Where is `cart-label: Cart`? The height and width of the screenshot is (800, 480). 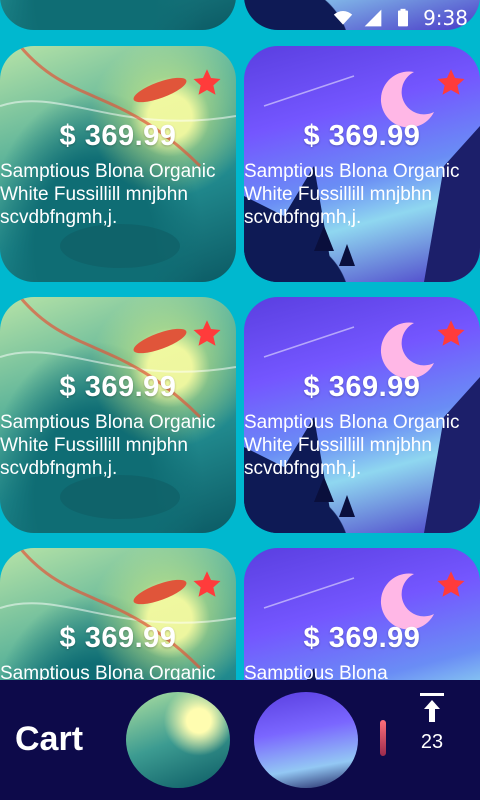
cart-label: Cart is located at coordinates (49, 739).